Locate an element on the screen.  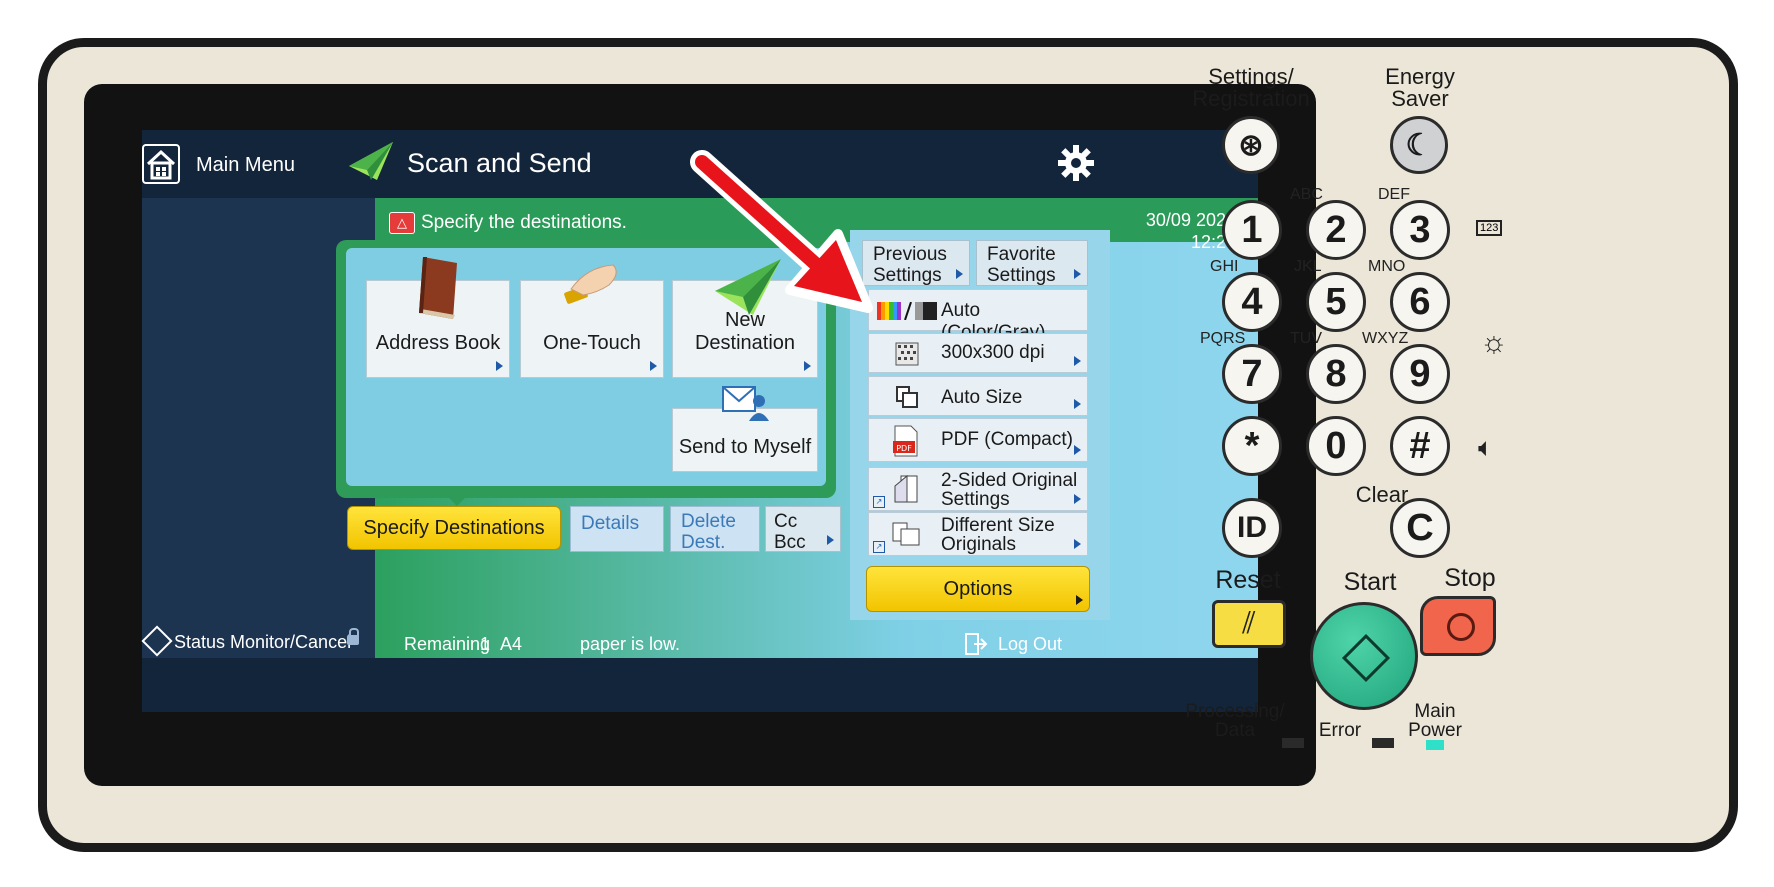
page-title: Scan and Send is located at coordinates (499, 163).